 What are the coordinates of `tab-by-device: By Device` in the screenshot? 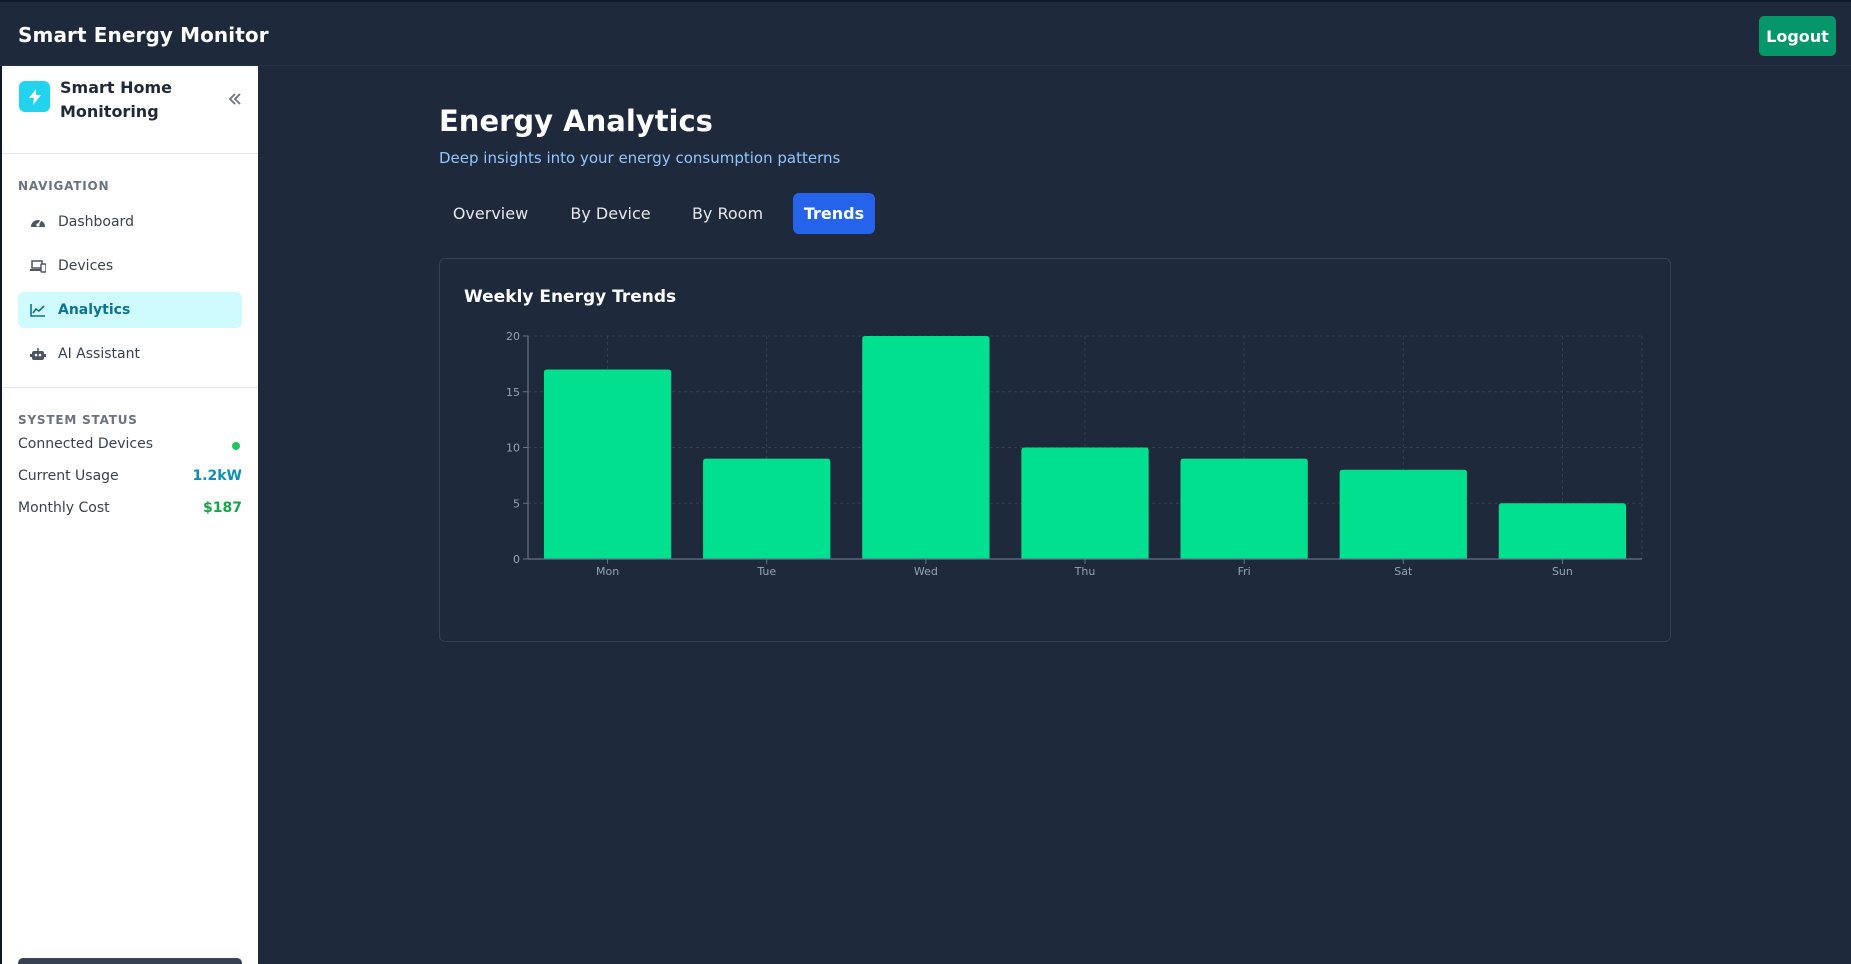 It's located at (610, 213).